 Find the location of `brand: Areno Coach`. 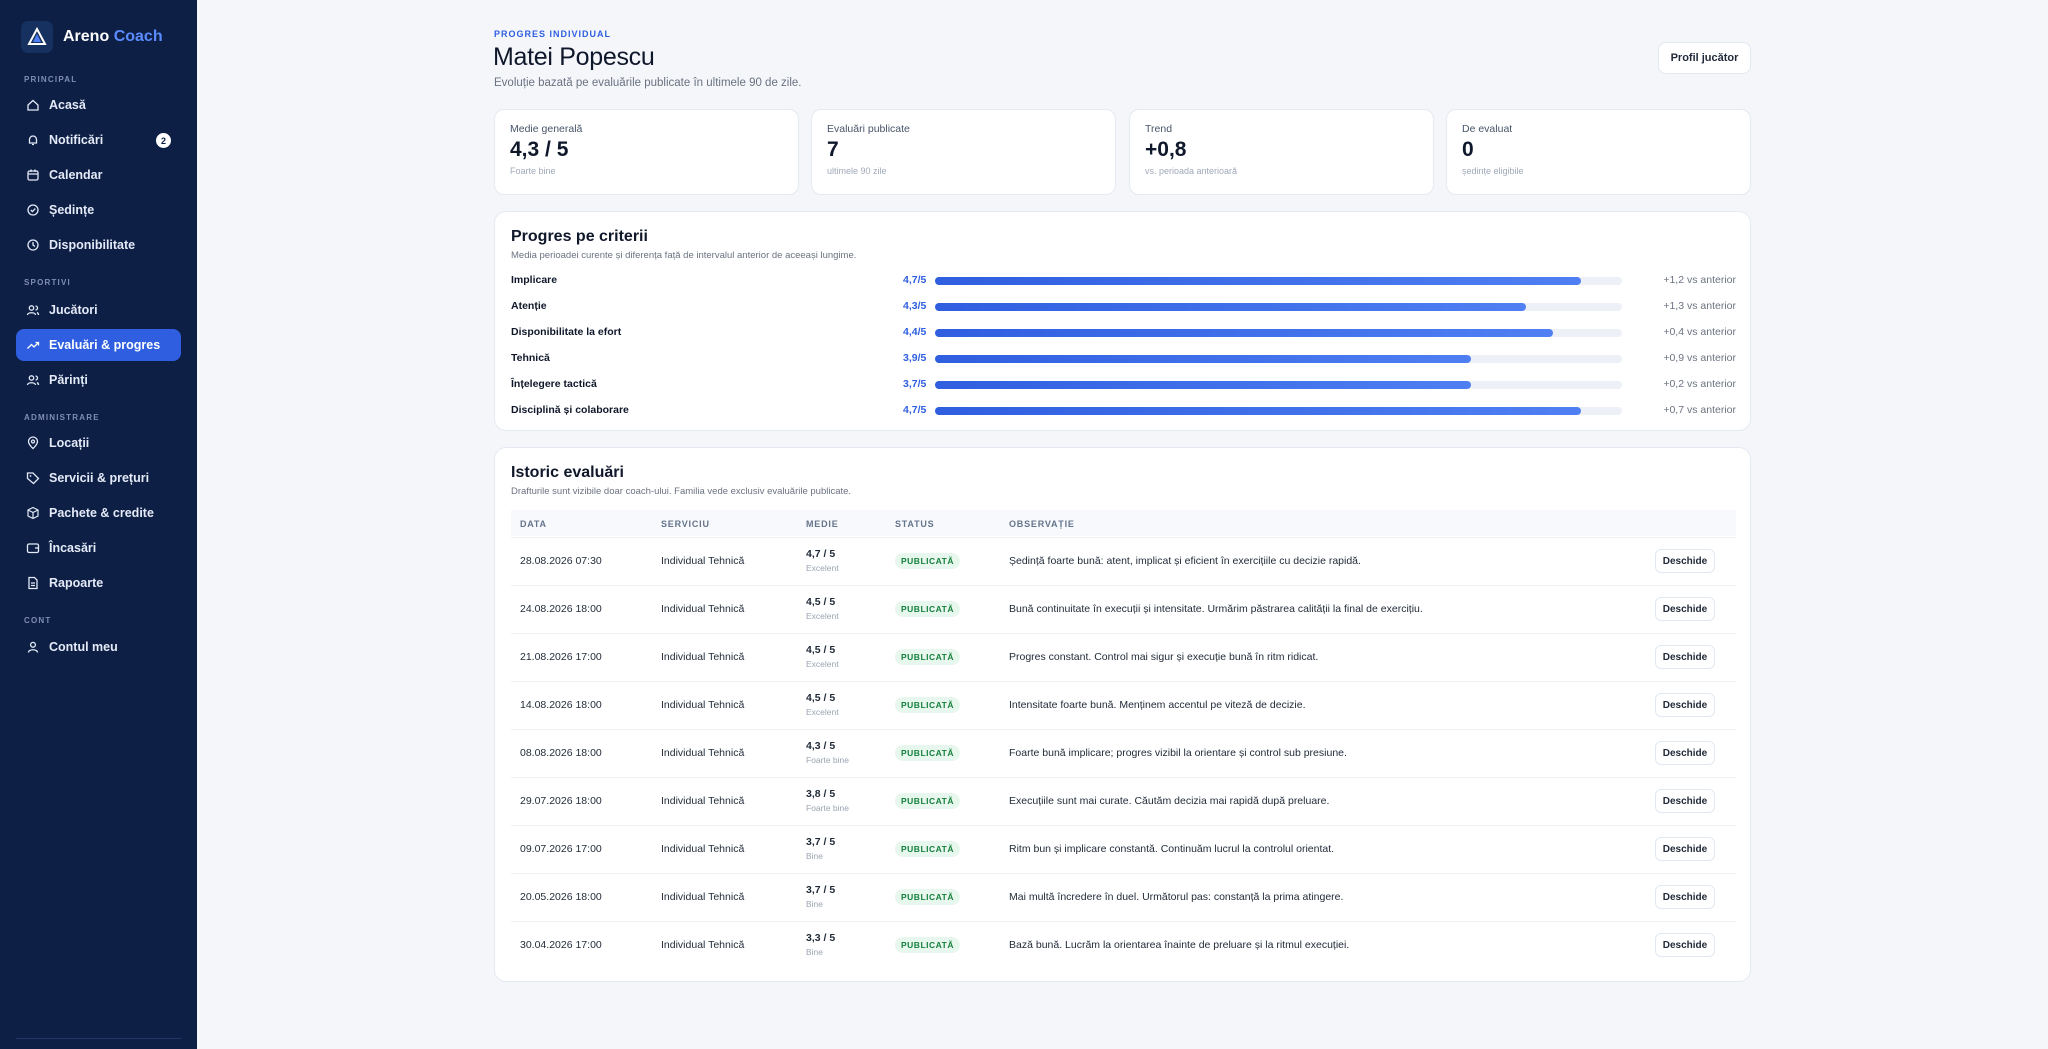

brand: Areno Coach is located at coordinates (92, 37).